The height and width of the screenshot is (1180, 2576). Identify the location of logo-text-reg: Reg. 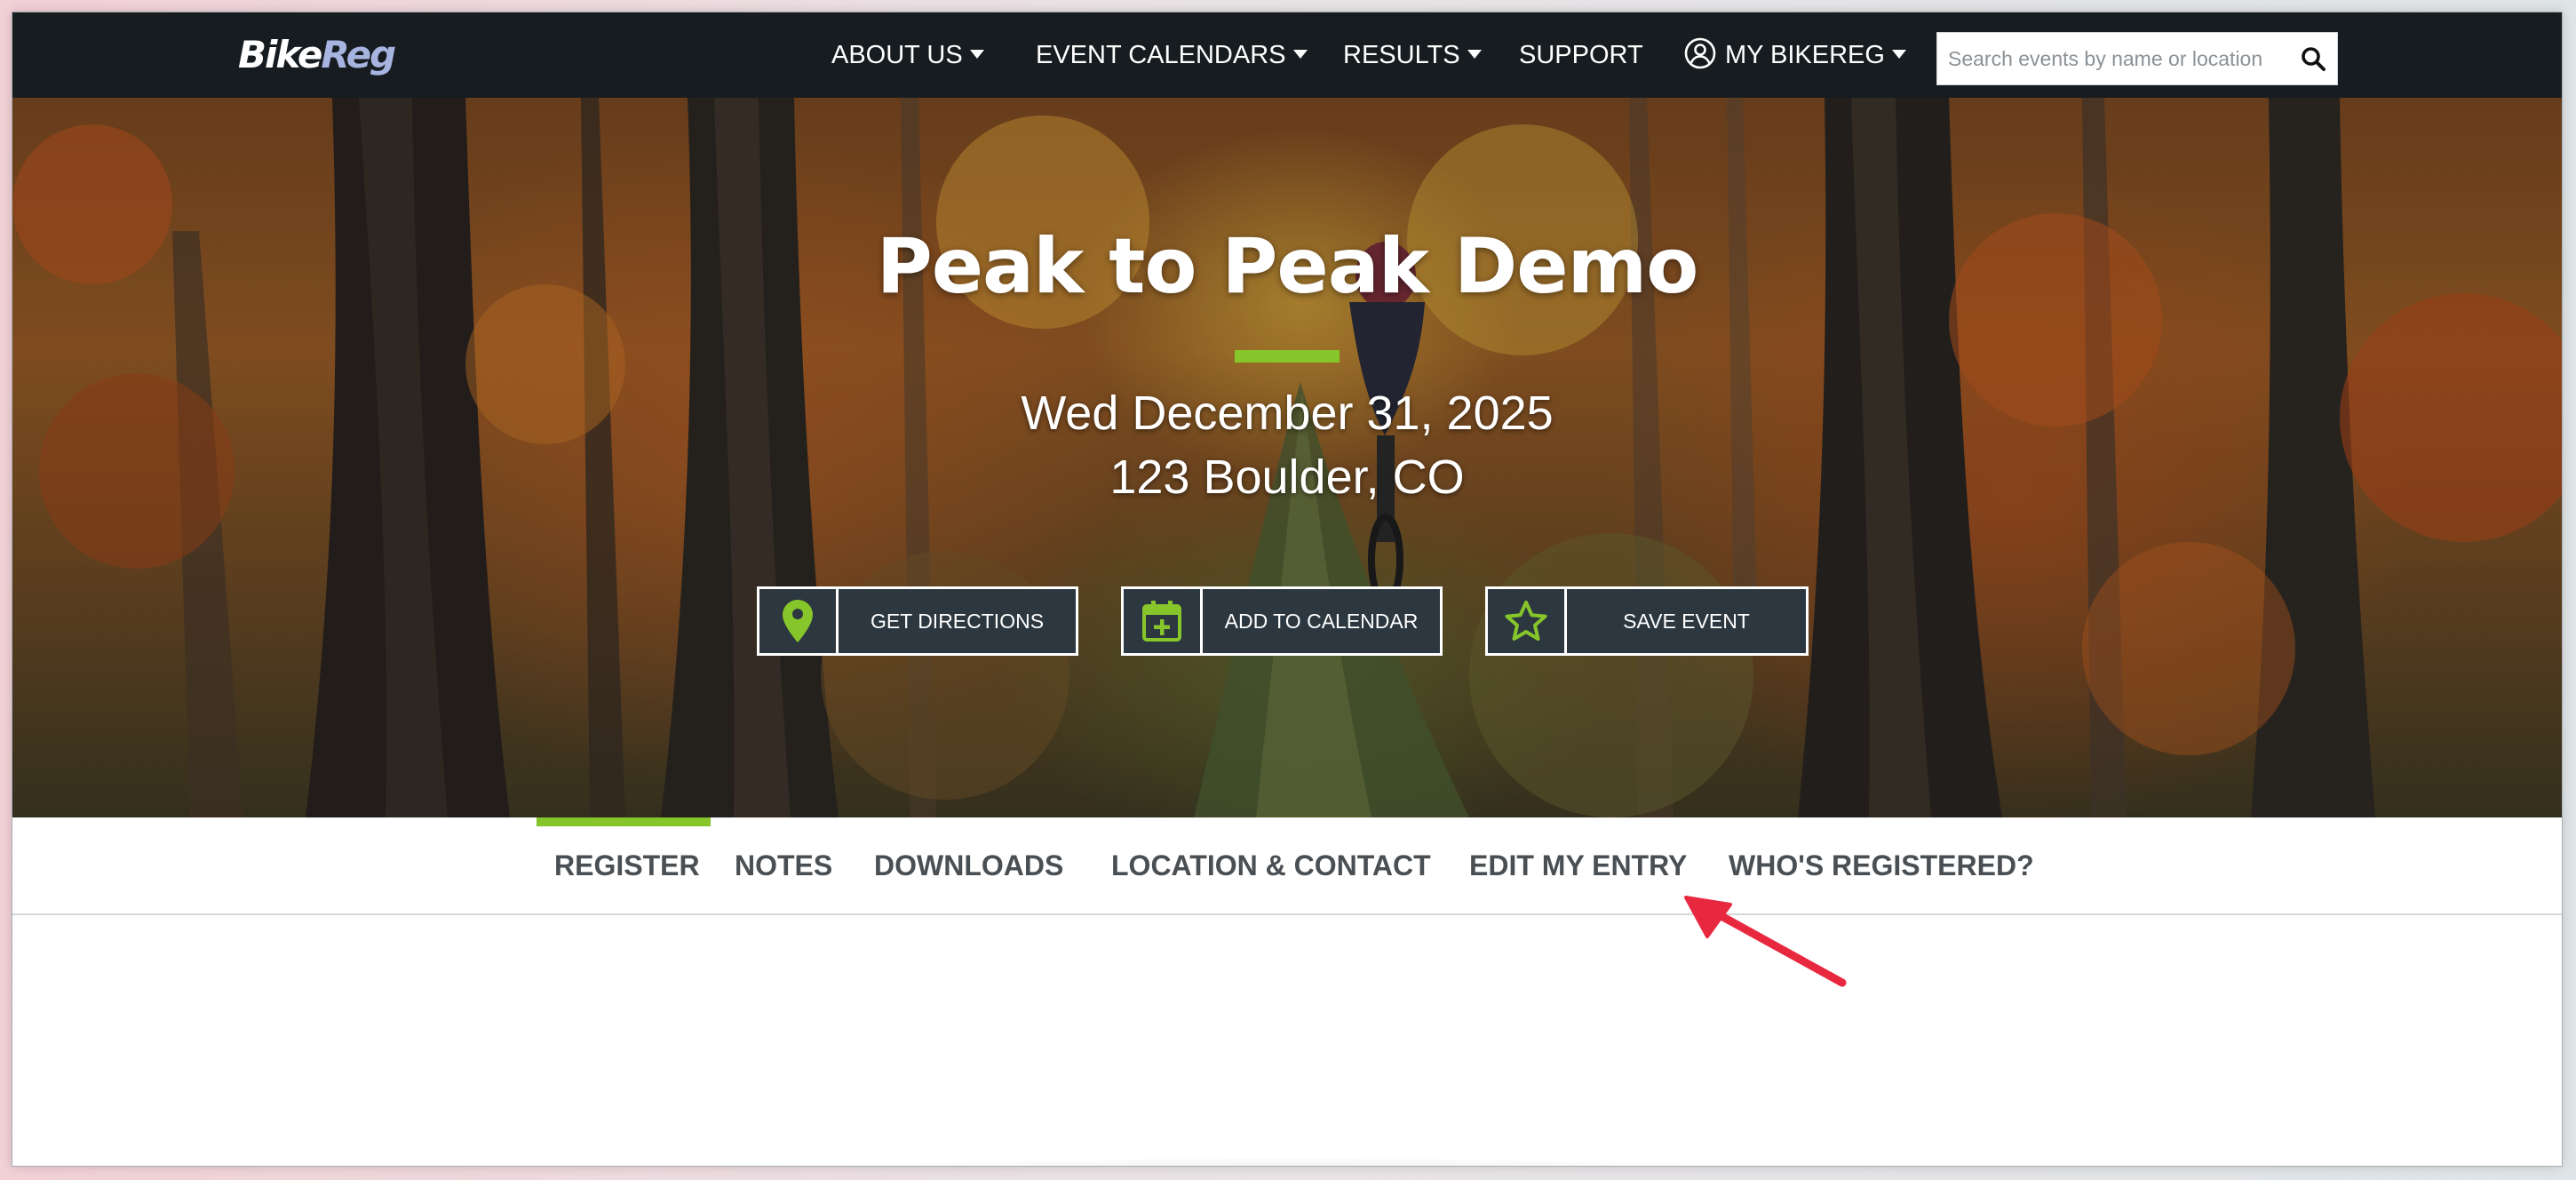
(358, 54).